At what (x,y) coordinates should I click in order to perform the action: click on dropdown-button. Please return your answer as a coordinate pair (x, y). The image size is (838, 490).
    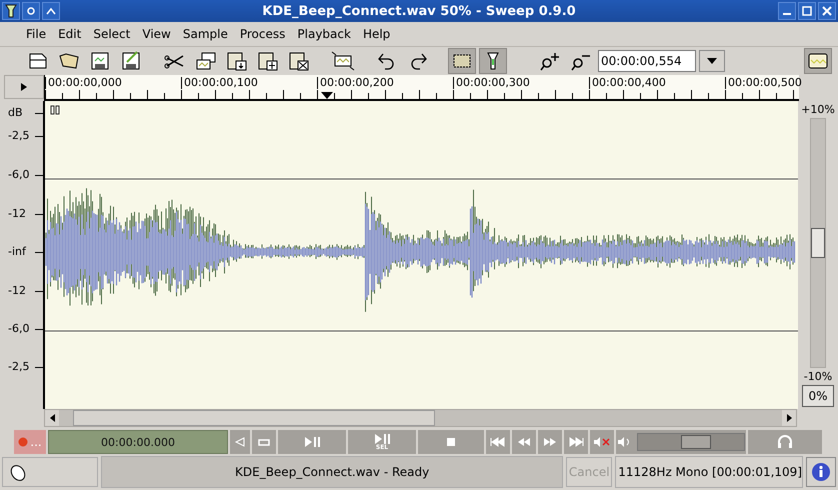
    Looking at the image, I should click on (712, 61).